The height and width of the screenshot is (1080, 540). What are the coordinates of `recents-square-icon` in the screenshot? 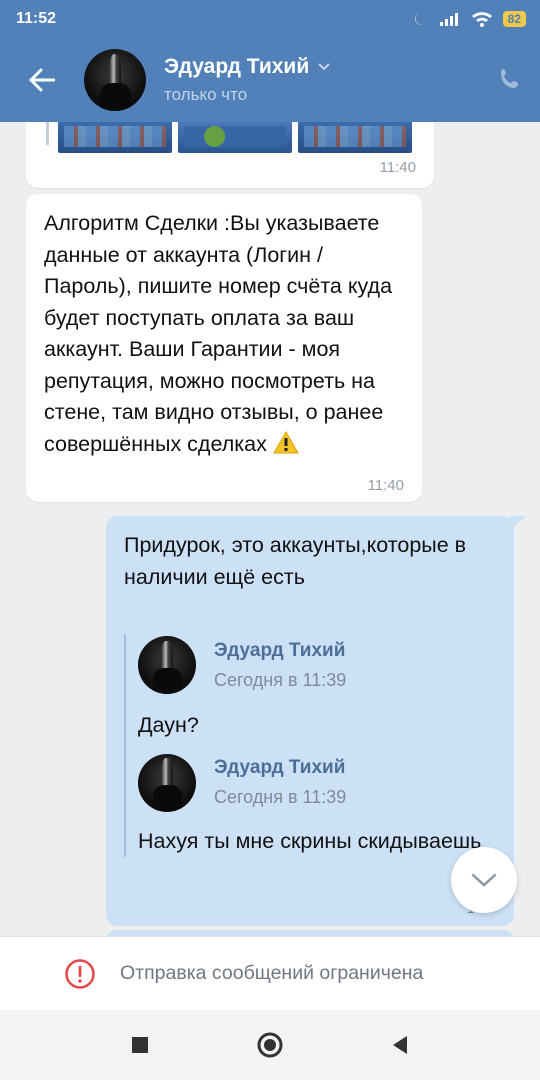 It's located at (140, 1045).